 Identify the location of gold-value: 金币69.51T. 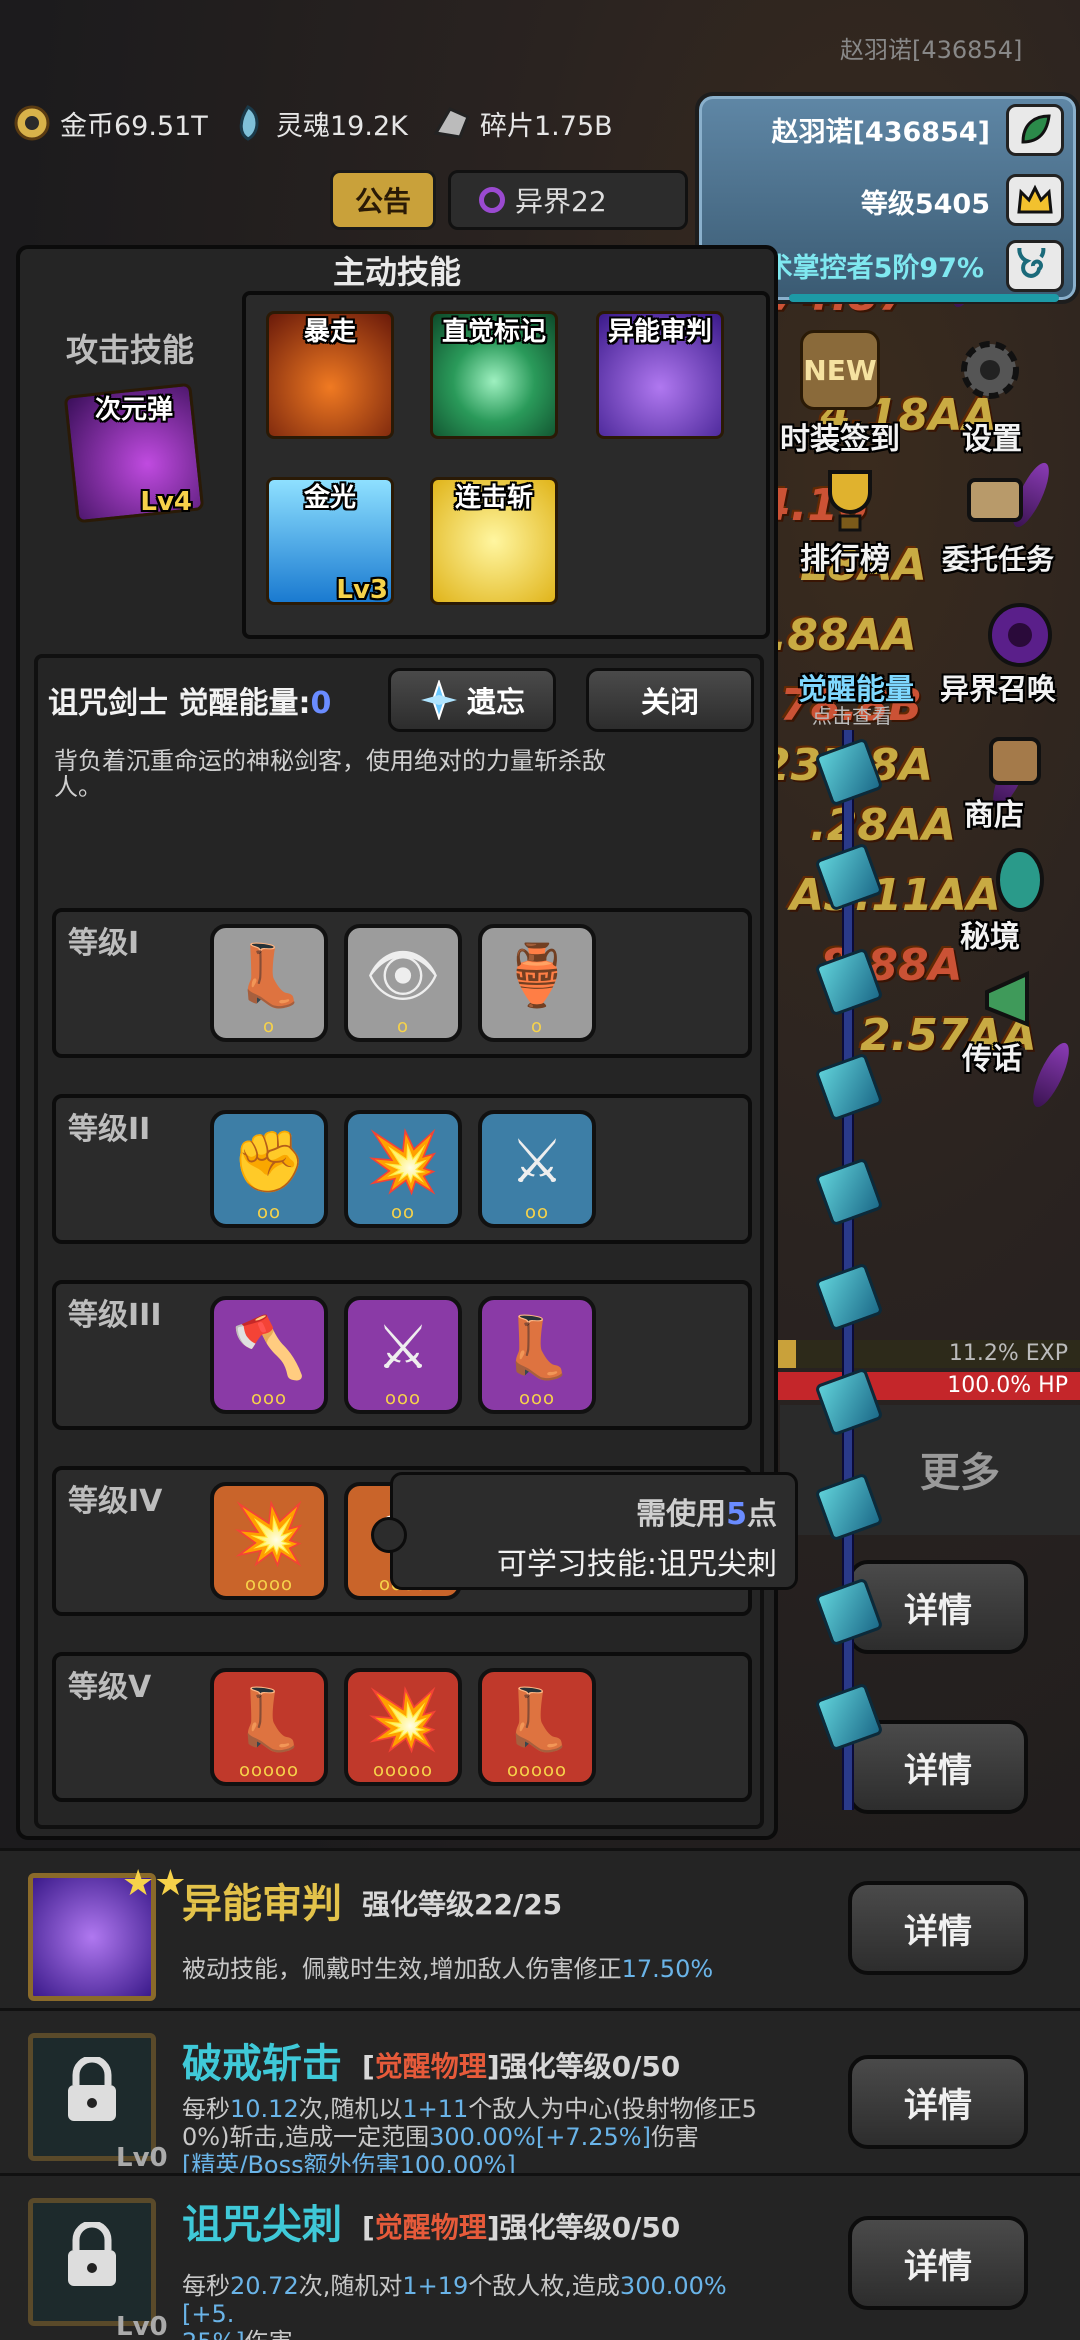
(134, 126).